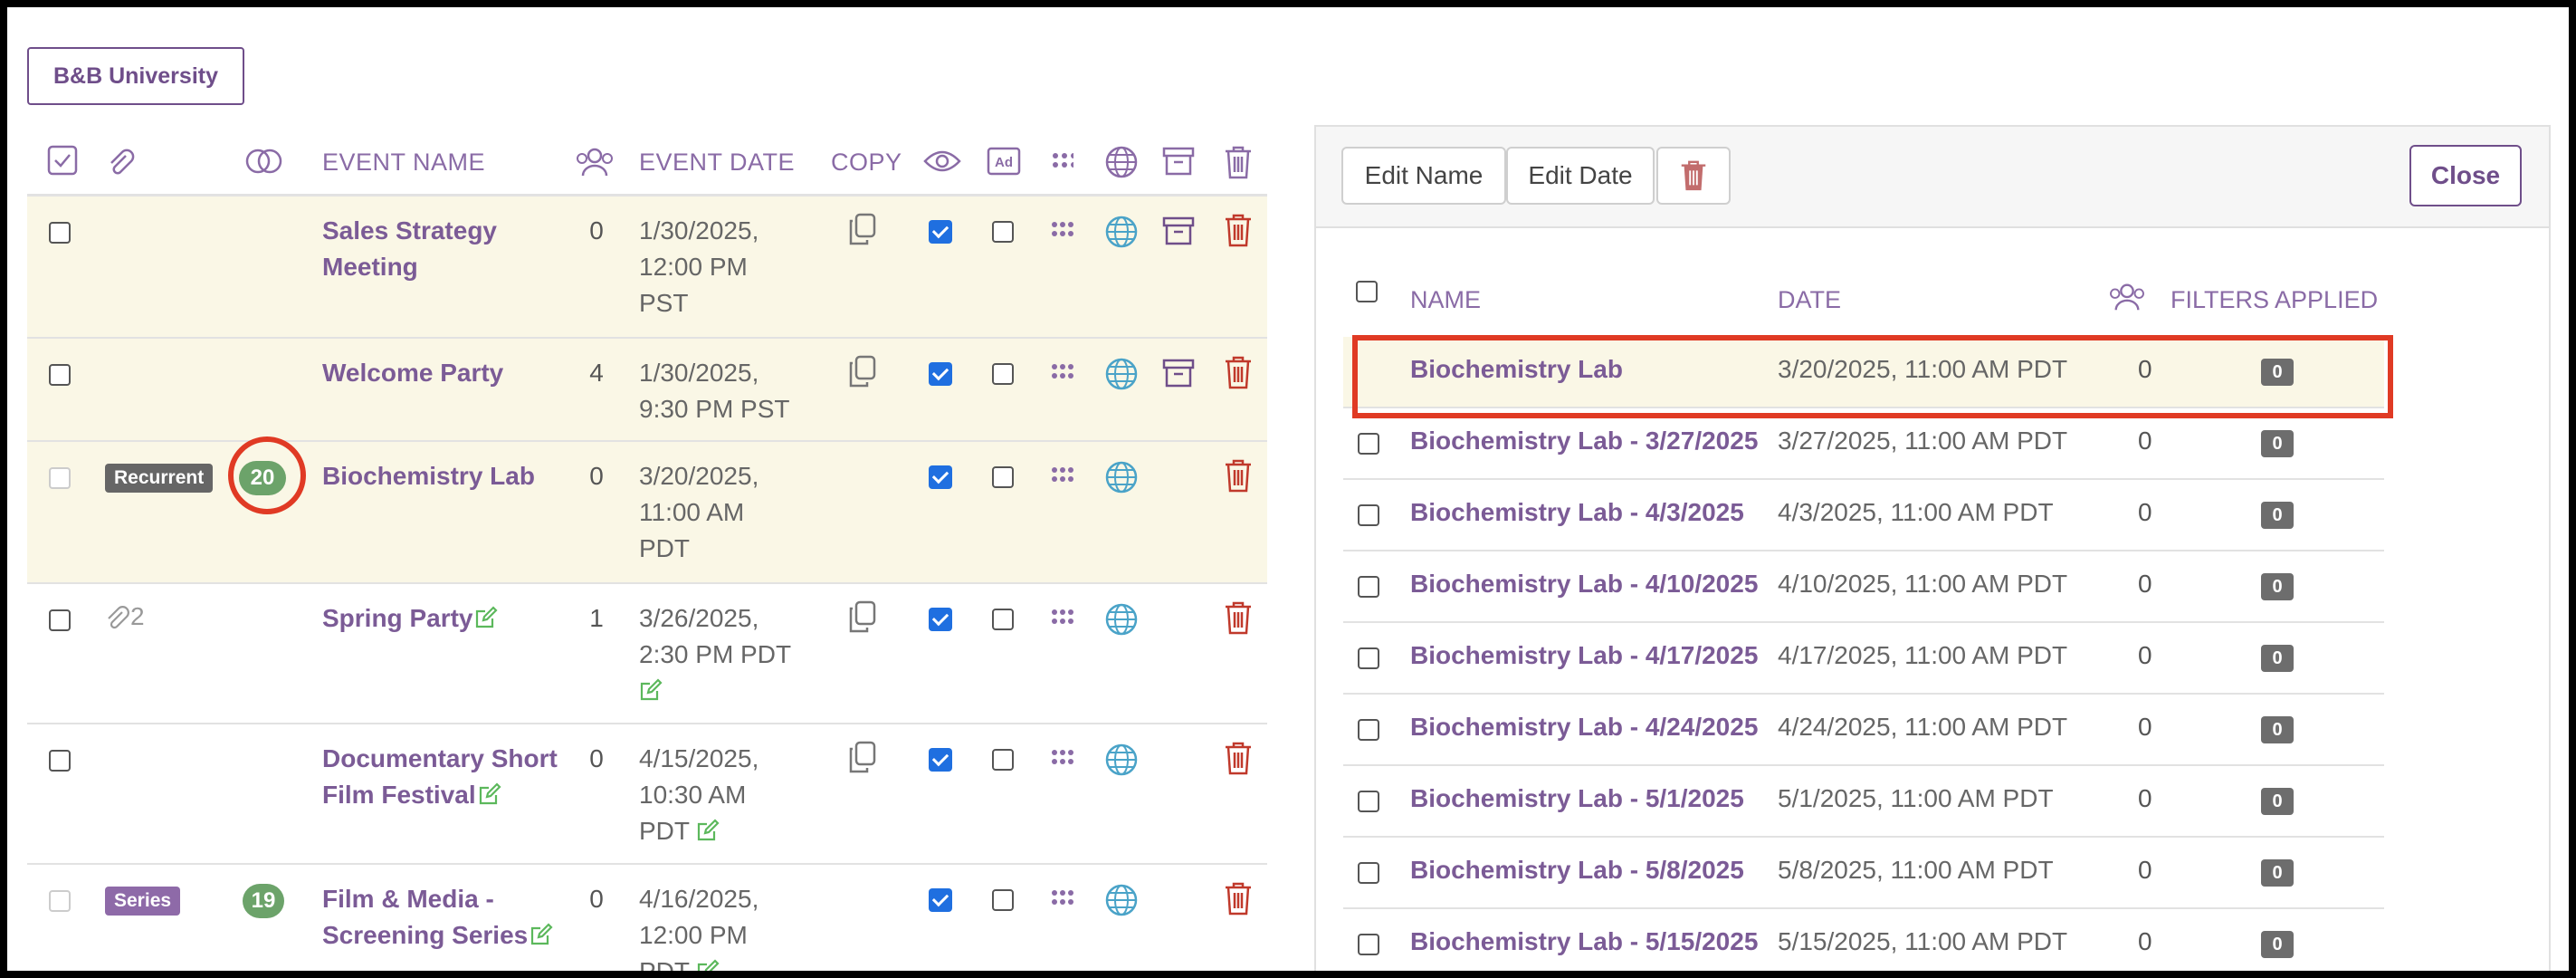  What do you see at coordinates (440, 619) in the screenshot?
I see `event-name: Spring Party` at bounding box center [440, 619].